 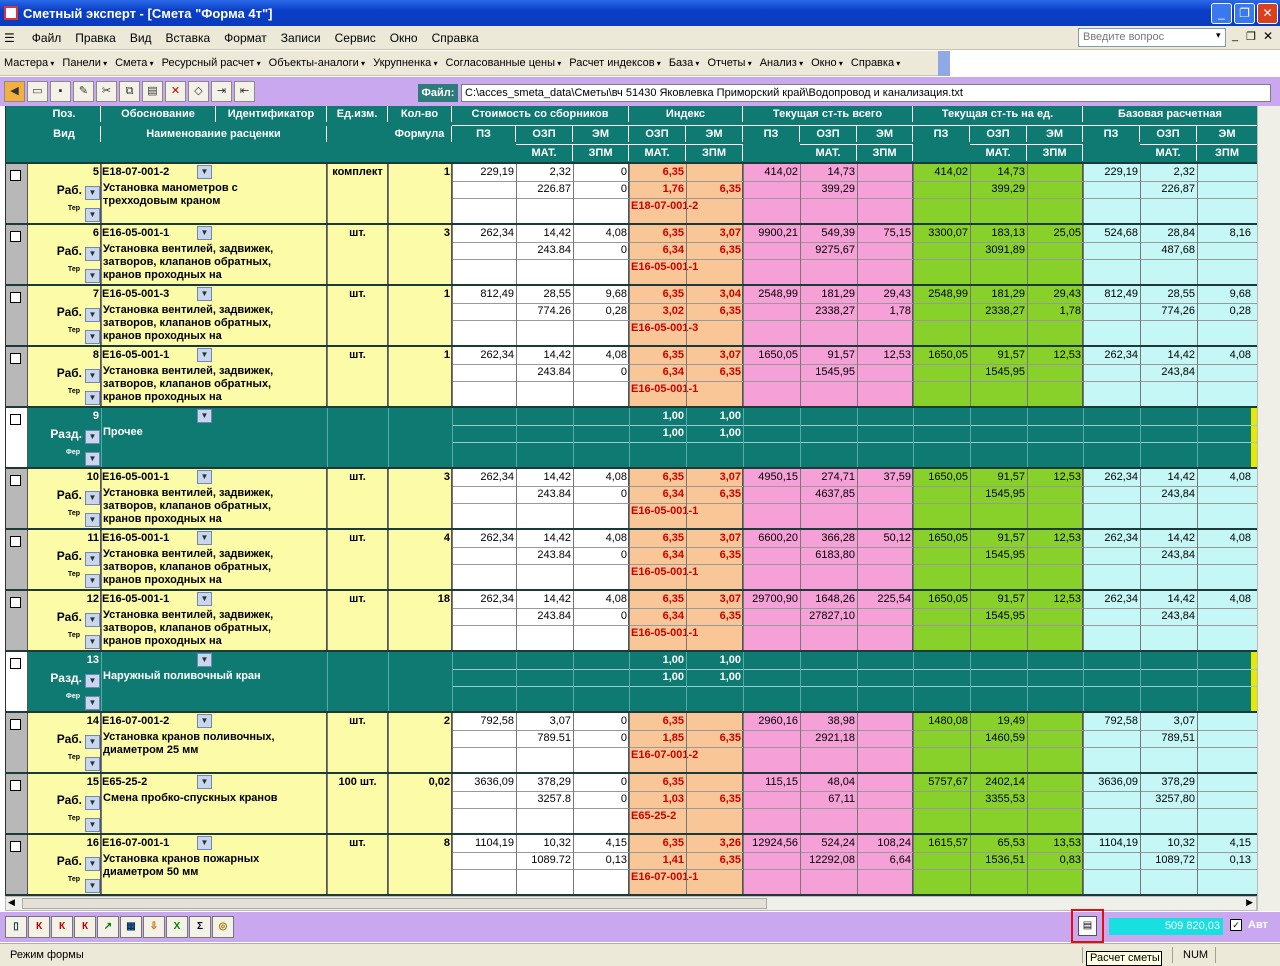 What do you see at coordinates (504, 63) in the screenshot?
I see `toolbar-agreed-prices: Согласованные цены` at bounding box center [504, 63].